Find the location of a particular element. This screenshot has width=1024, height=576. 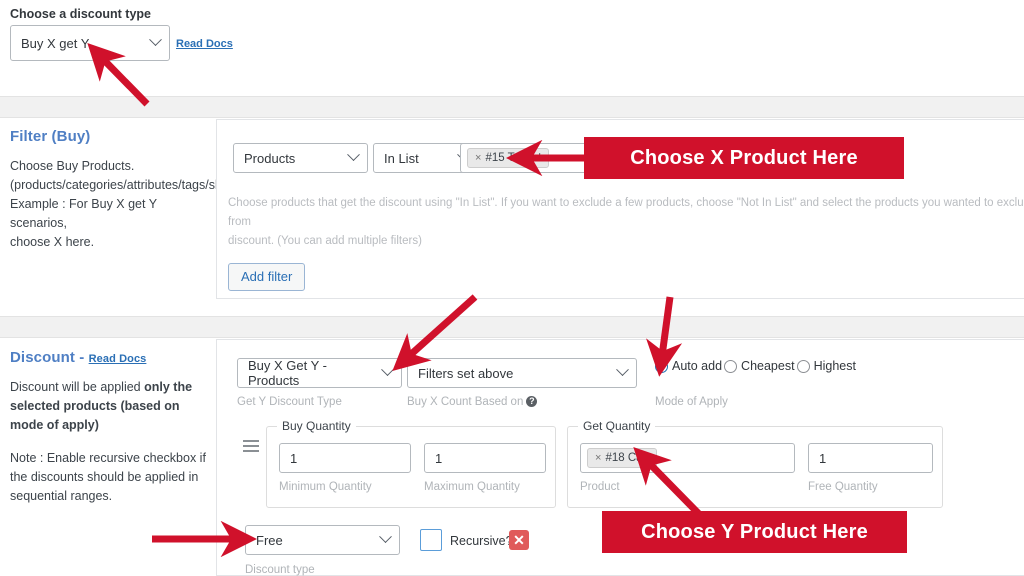

filter-product-chip: × #15 T-Shirt is located at coordinates (508, 158).